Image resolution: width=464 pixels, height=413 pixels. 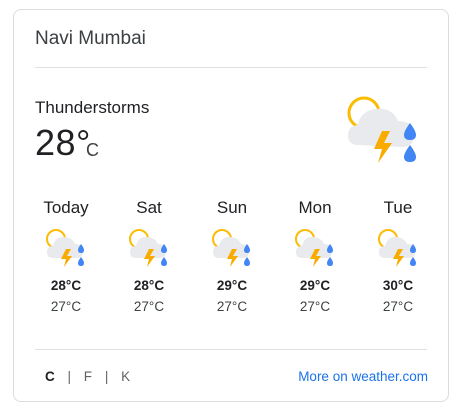 I want to click on forecast-day: Mon 29°C 27°C, so click(x=315, y=256).